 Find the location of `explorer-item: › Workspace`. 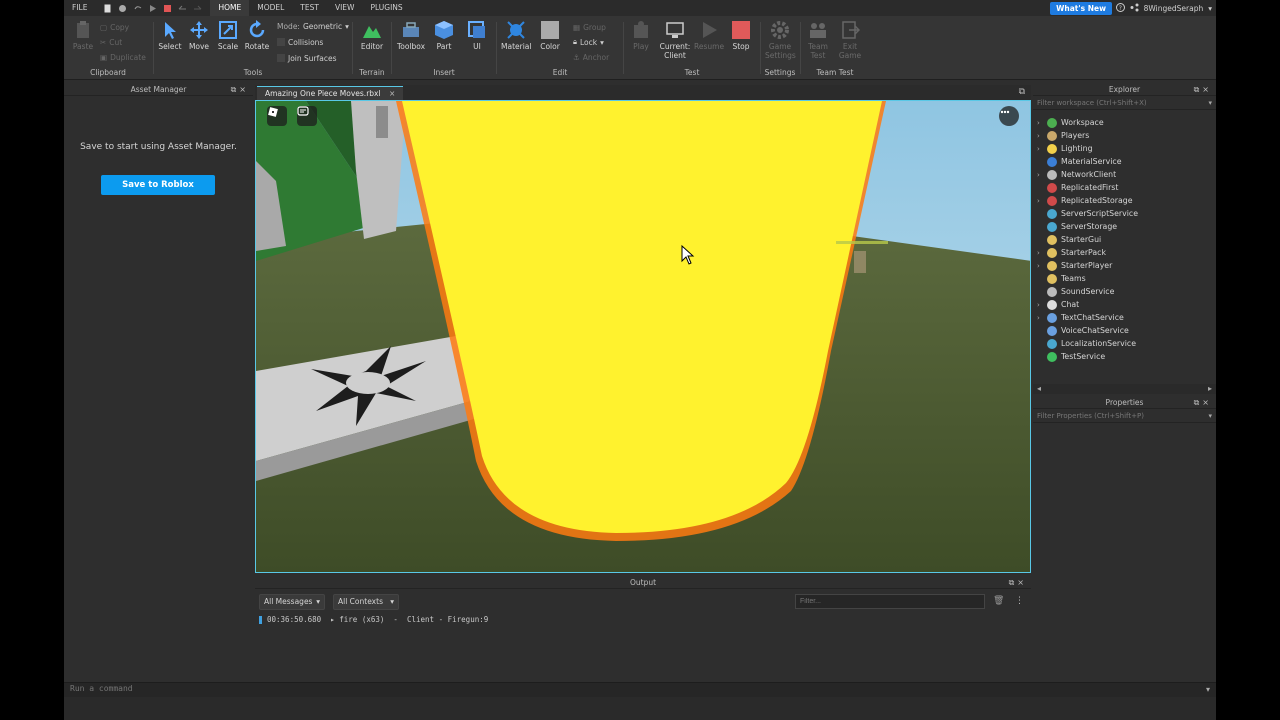

explorer-item: › Workspace is located at coordinates (1070, 122).